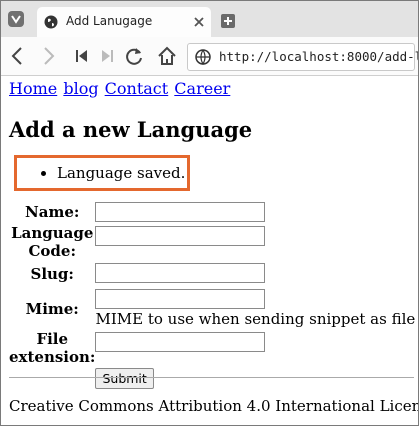 This screenshot has height=426, width=419. What do you see at coordinates (52, 380) in the screenshot?
I see `submit-row-spacer` at bounding box center [52, 380].